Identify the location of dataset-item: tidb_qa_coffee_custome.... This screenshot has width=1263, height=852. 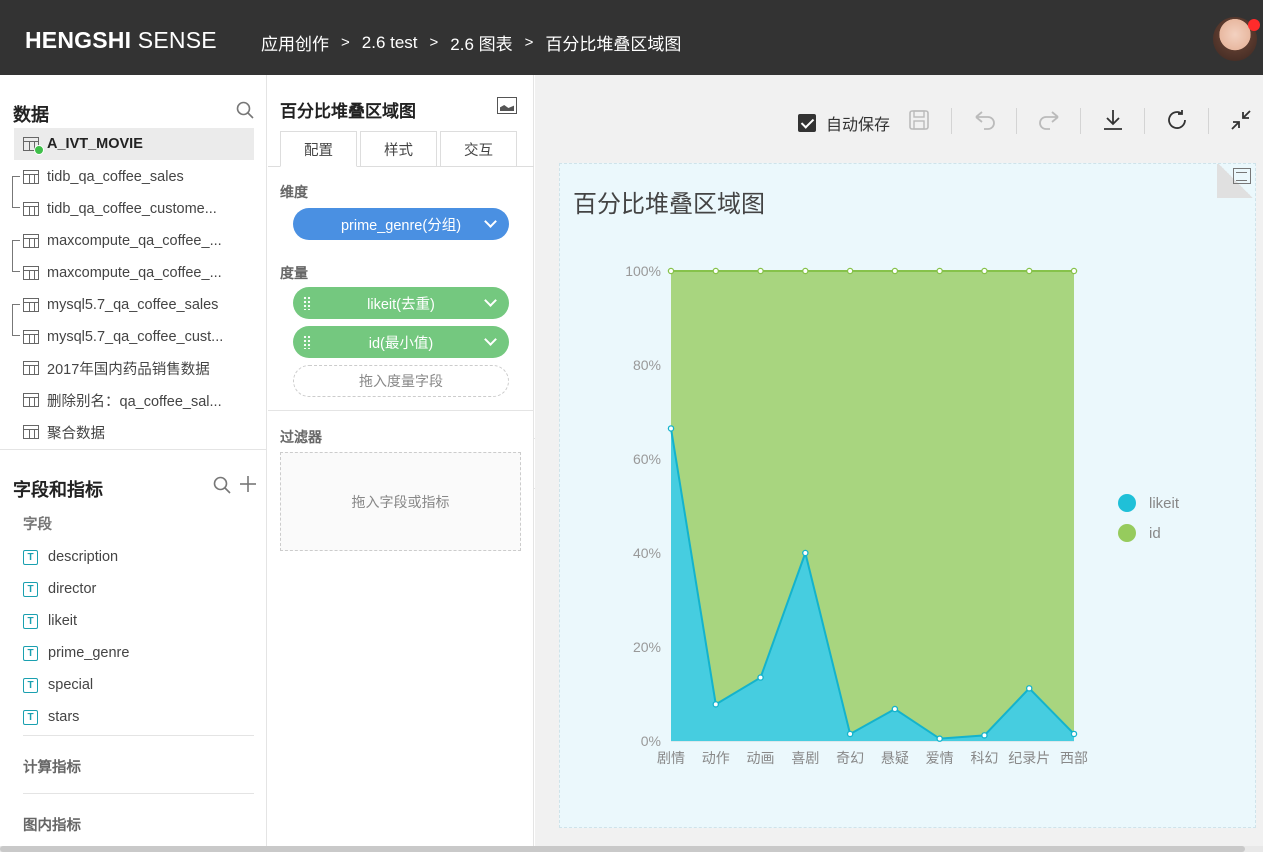
(134, 209).